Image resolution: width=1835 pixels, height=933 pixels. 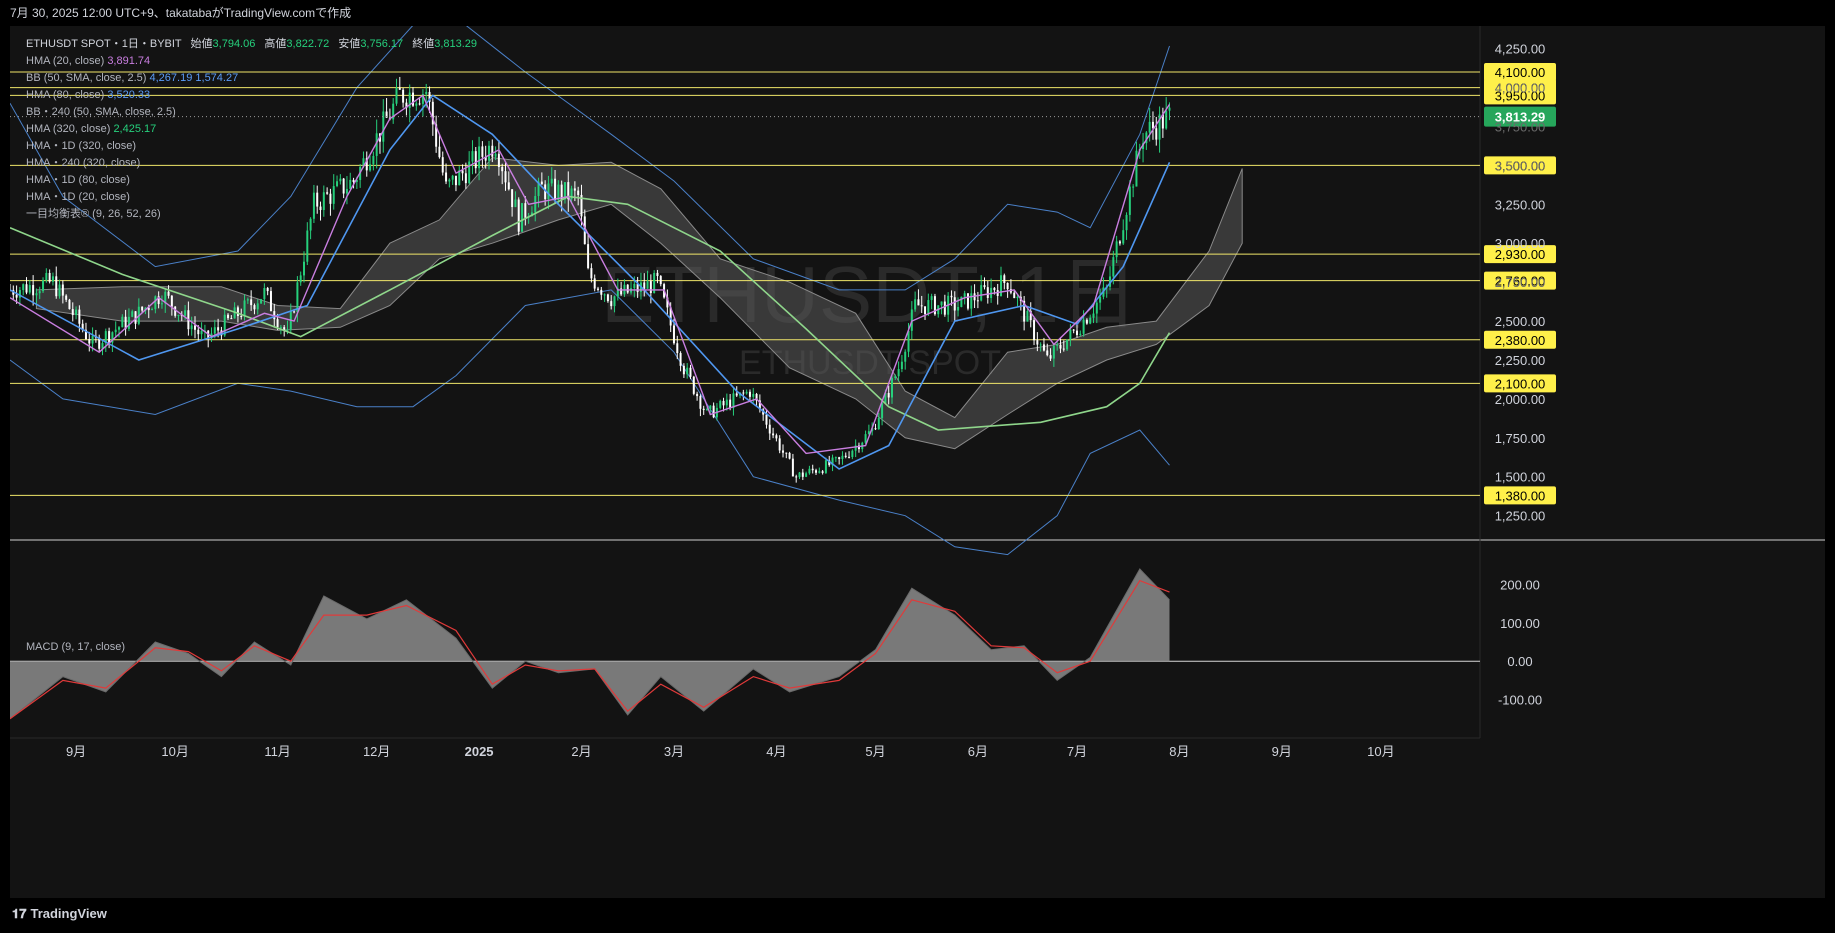 I want to click on price-tick-label: 1,250.00, so click(x=1520, y=516).